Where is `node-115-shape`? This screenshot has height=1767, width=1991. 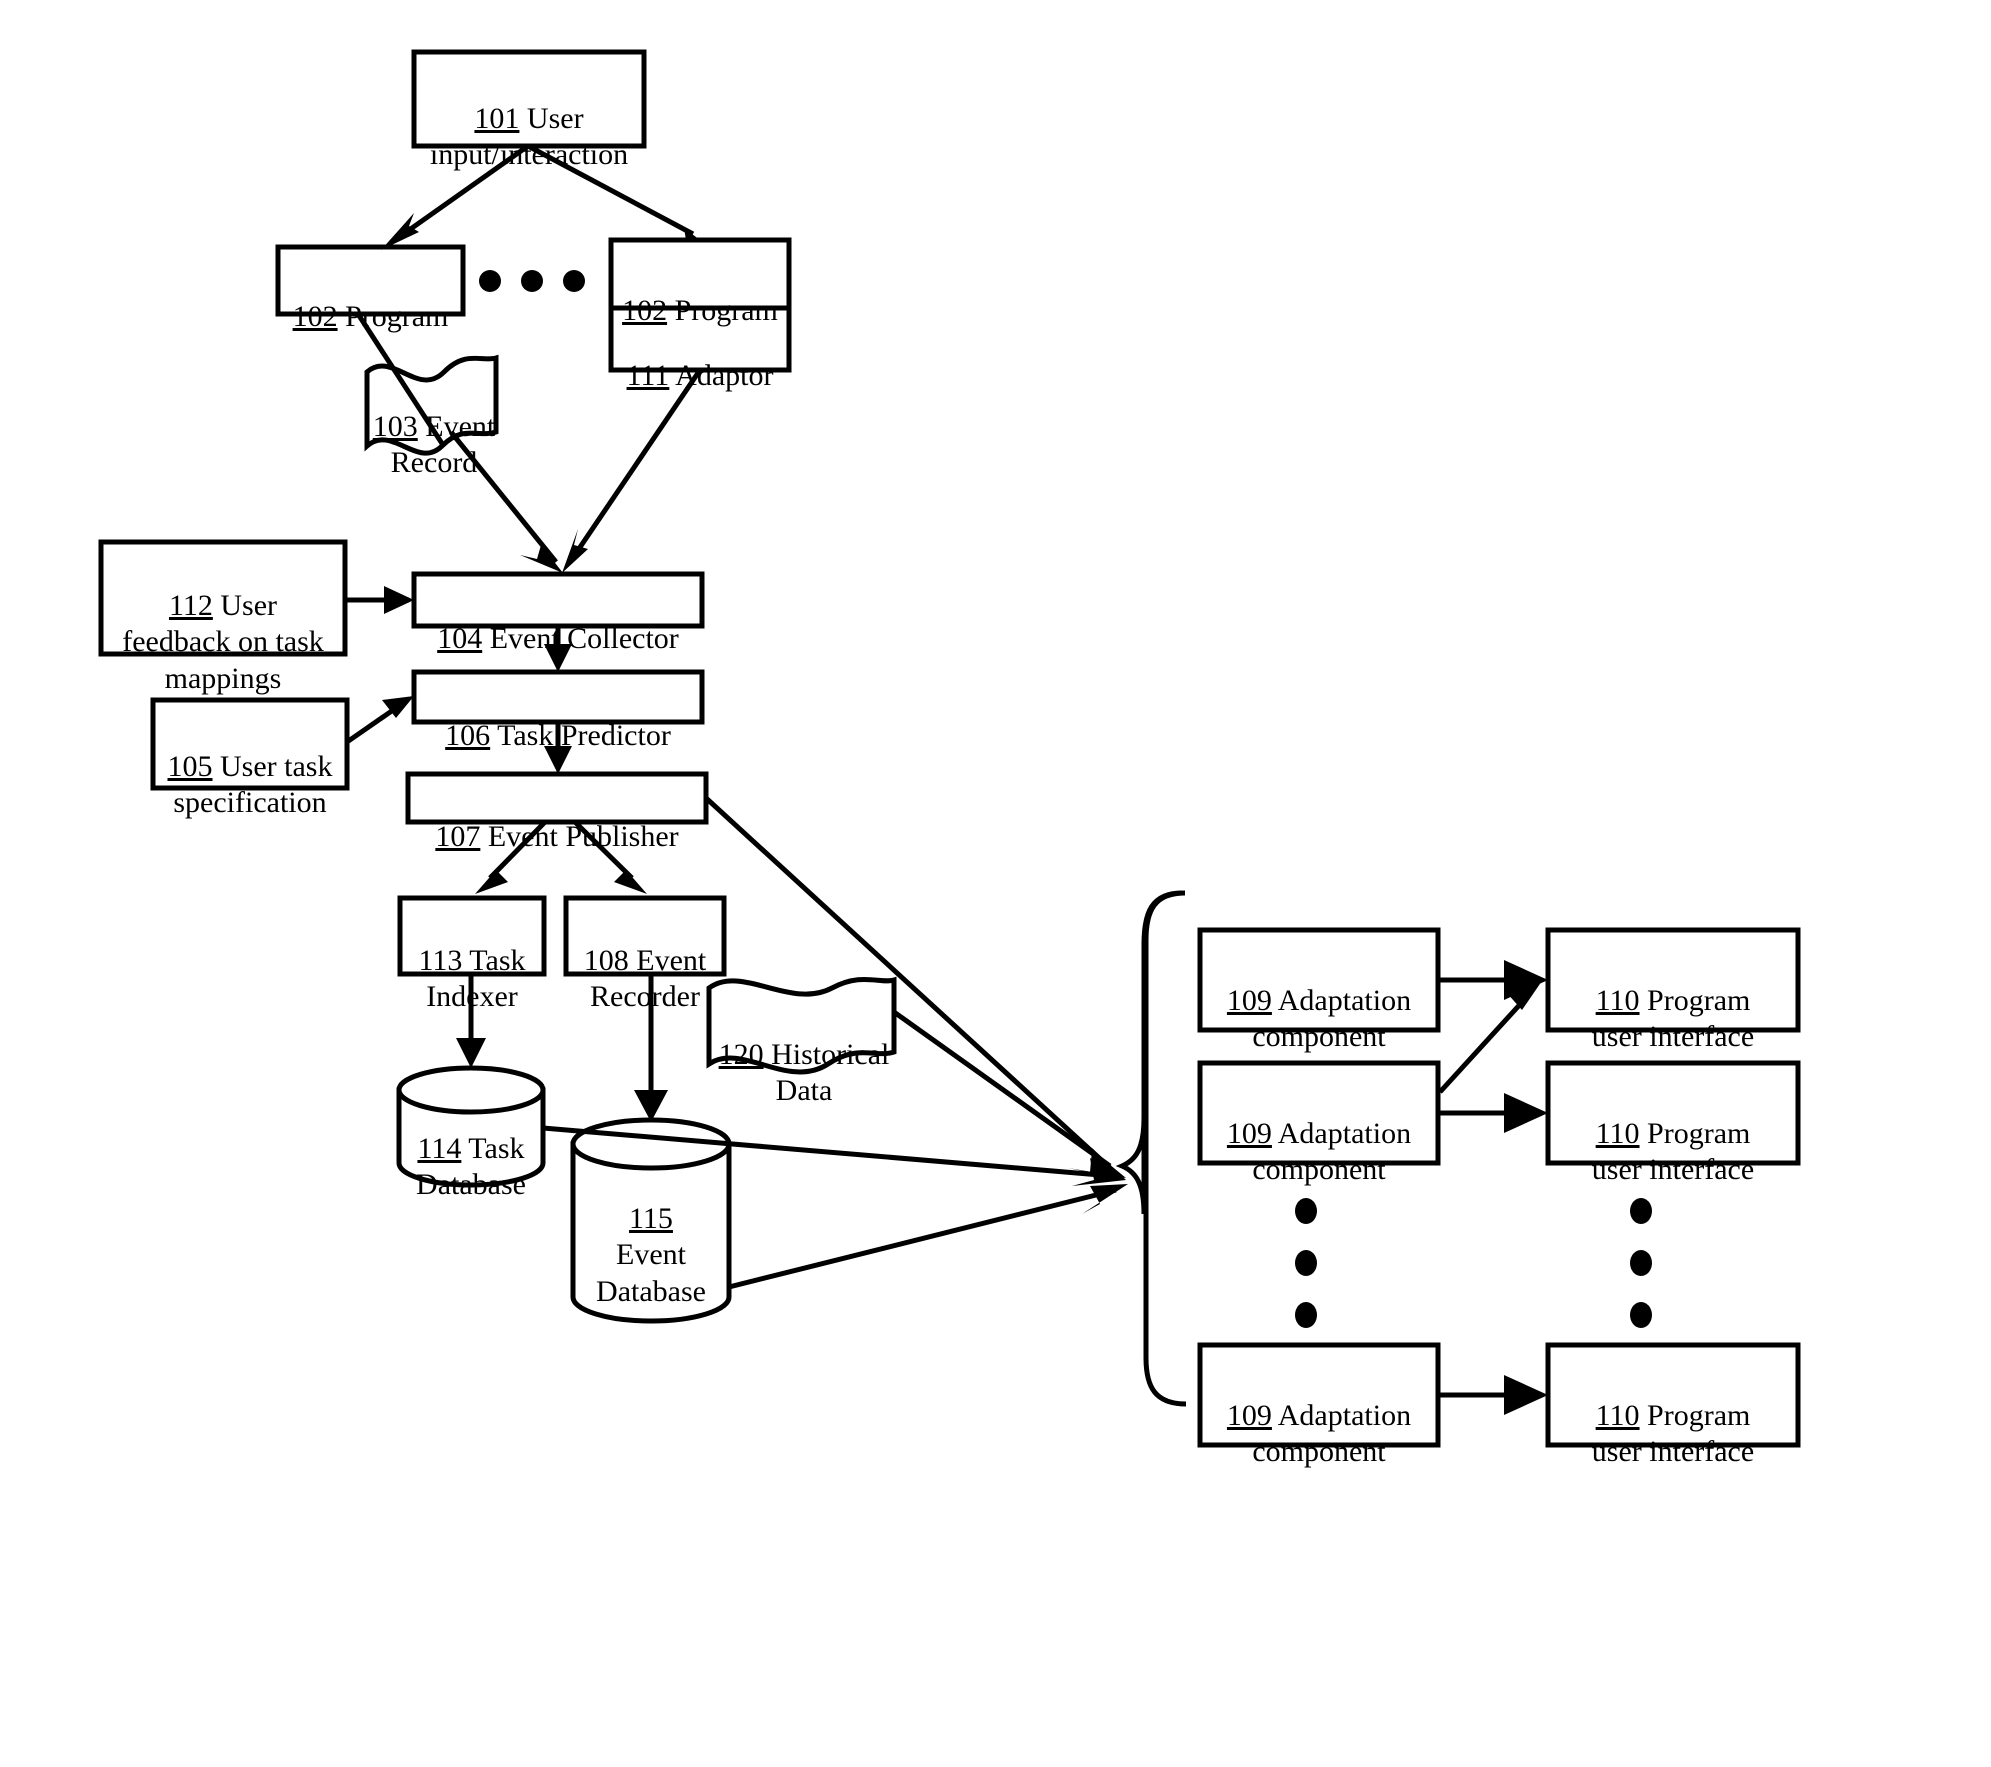 node-115-shape is located at coordinates (651, 1232).